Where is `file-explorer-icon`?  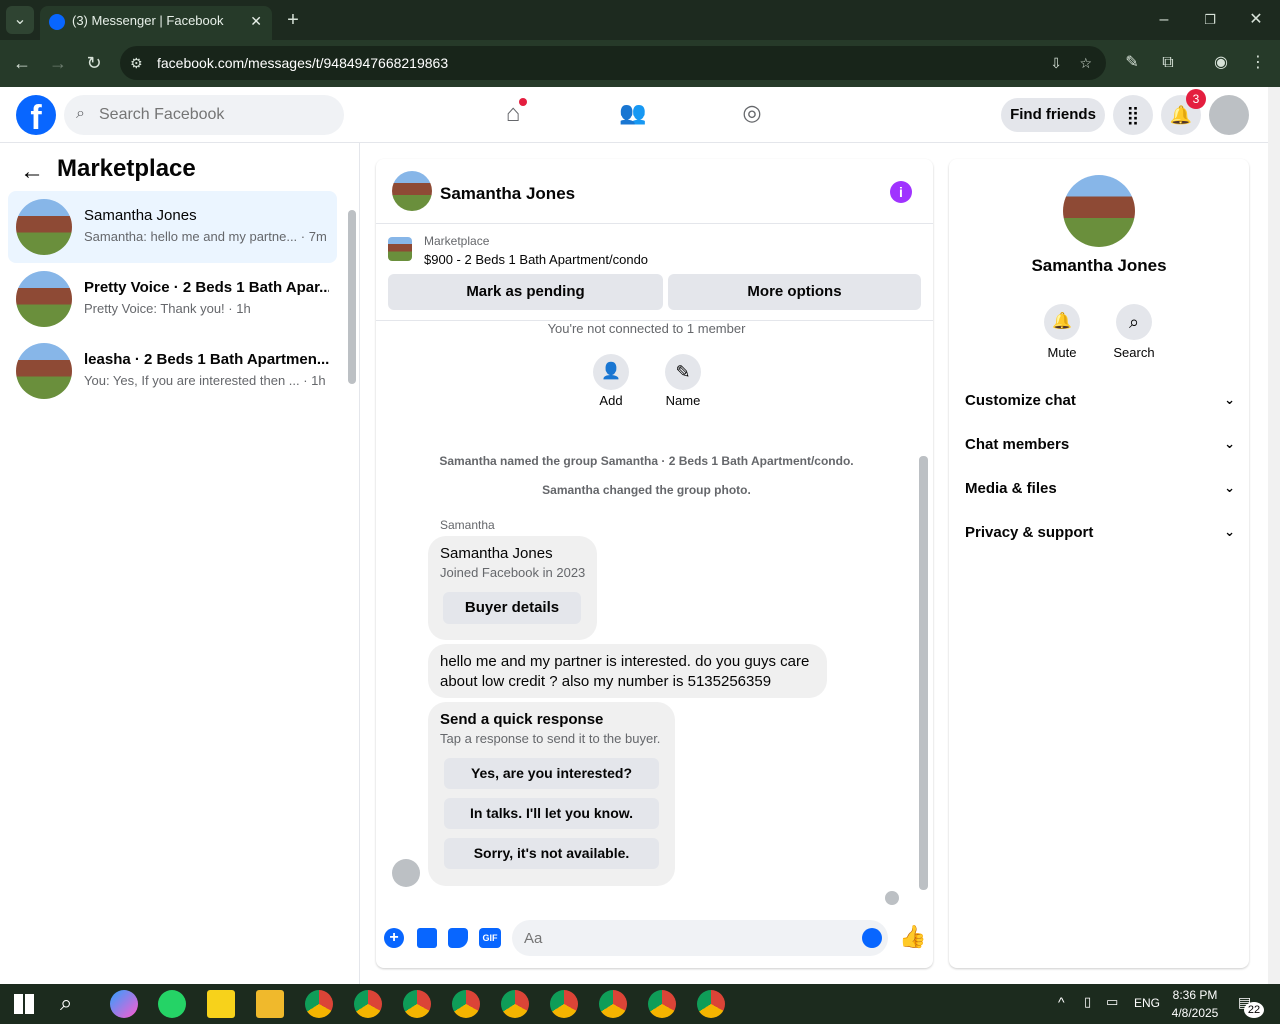 file-explorer-icon is located at coordinates (270, 1004).